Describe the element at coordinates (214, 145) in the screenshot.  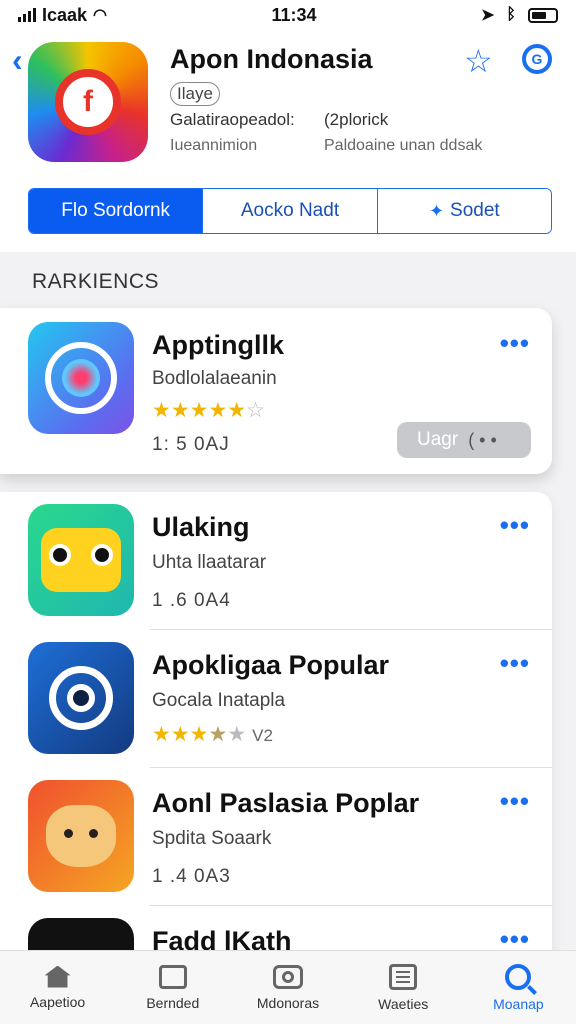
I see `app-meta-3: Iueannimion` at that location.